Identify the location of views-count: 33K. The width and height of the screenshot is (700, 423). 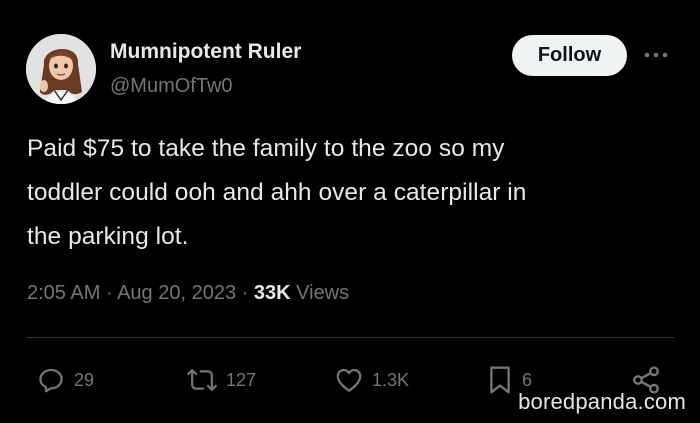
(272, 293).